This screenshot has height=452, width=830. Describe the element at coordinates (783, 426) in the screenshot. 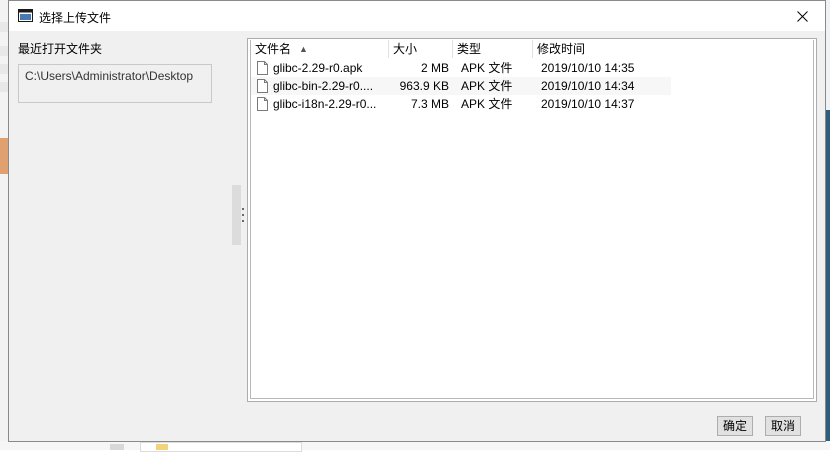

I see `cancel-button: 取消` at that location.